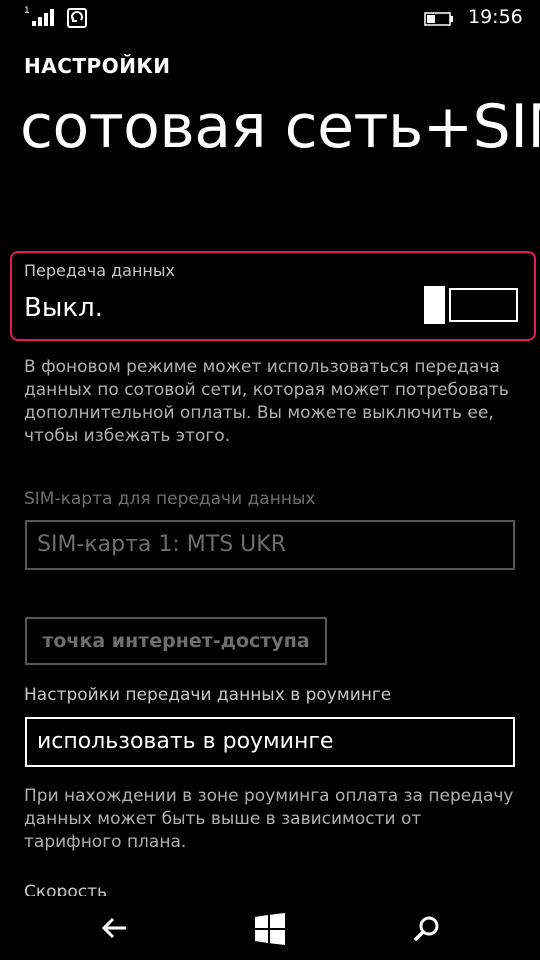 The height and width of the screenshot is (960, 540). I want to click on clock: 19:56, so click(495, 17).